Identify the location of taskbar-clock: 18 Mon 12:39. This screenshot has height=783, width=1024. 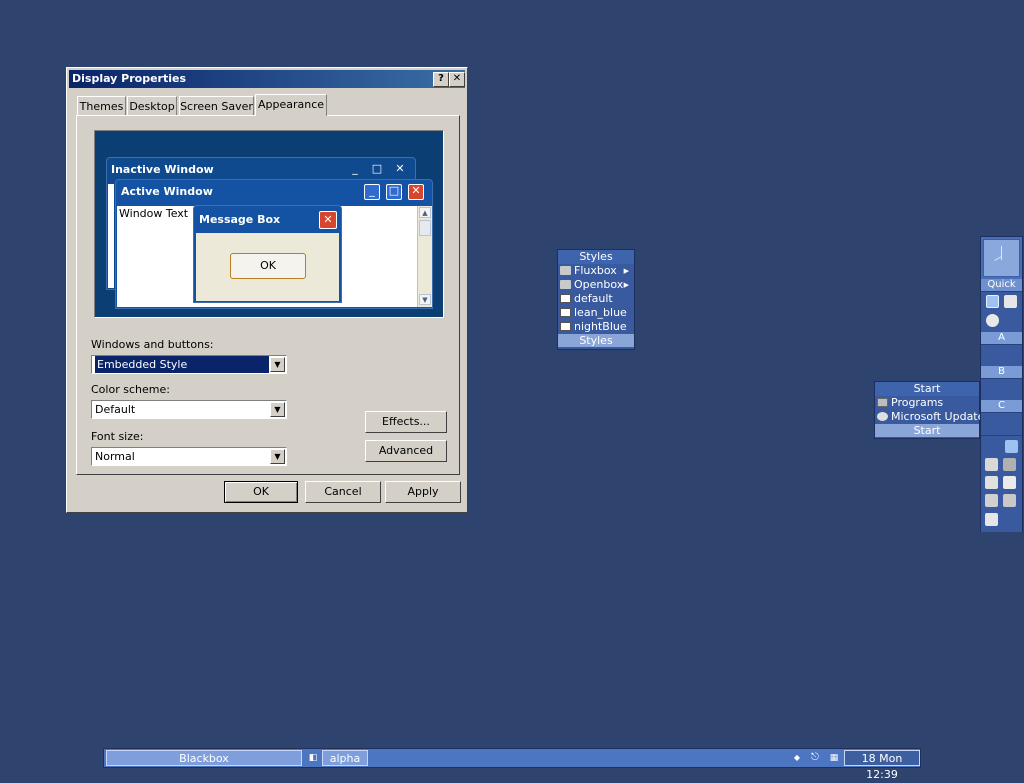
(882, 765).